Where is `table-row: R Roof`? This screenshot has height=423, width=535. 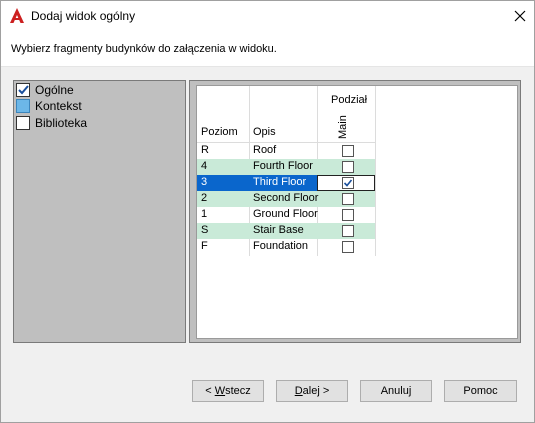 table-row: R Roof is located at coordinates (286, 151).